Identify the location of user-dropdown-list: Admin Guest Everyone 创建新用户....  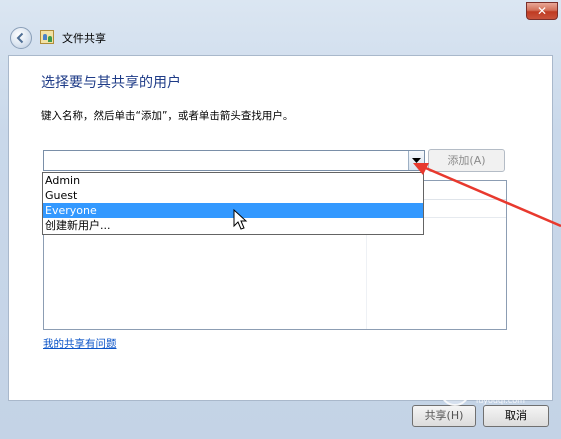
(233, 203).